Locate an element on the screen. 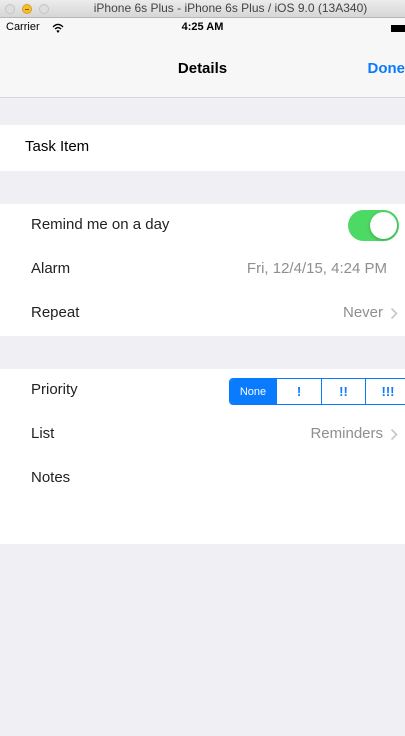 The width and height of the screenshot is (405, 736). status-time: 4:25 AM is located at coordinates (202, 27).